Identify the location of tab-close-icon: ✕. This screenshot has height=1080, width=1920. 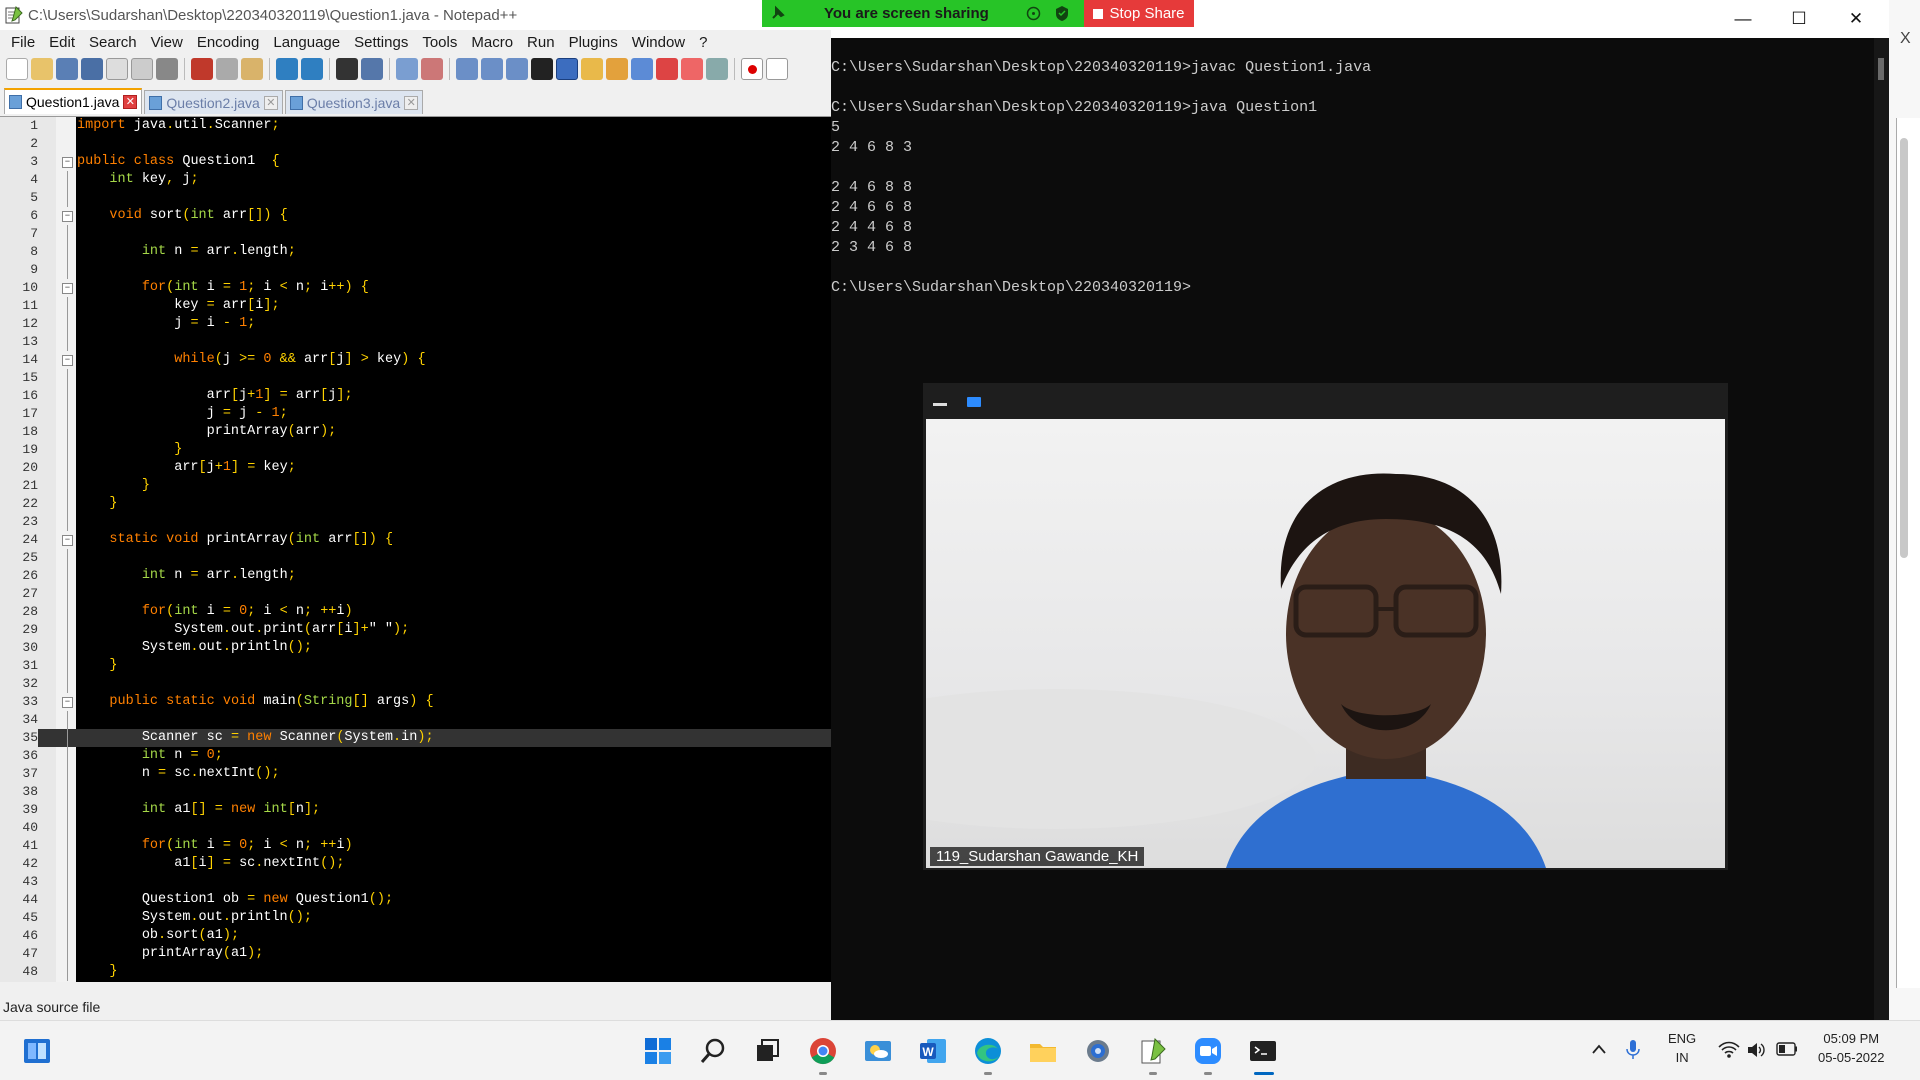
(411, 102).